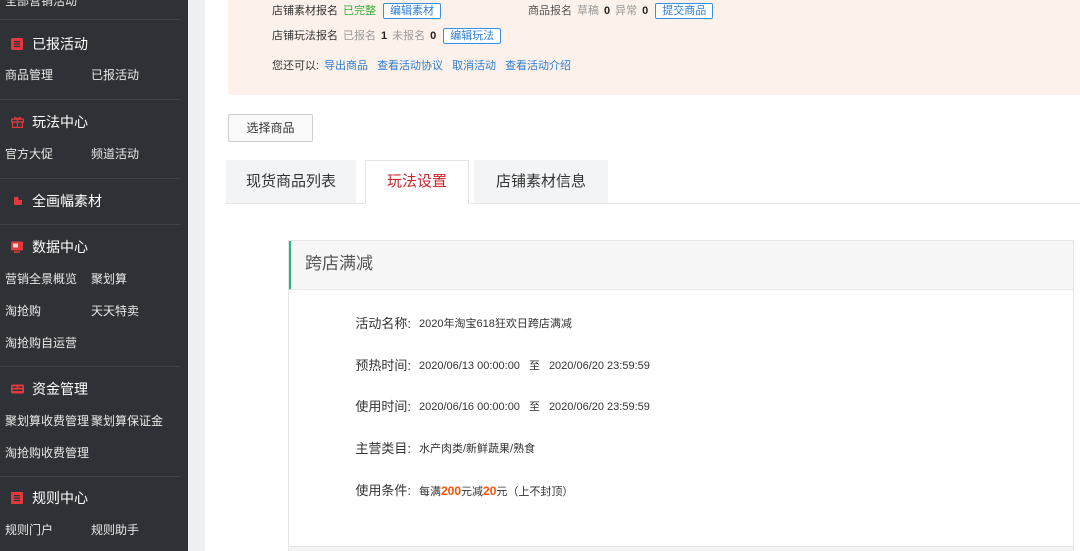 This screenshot has height=551, width=1080. Describe the element at coordinates (588, 11) in the screenshot. I see `draft-label: 草稿` at that location.